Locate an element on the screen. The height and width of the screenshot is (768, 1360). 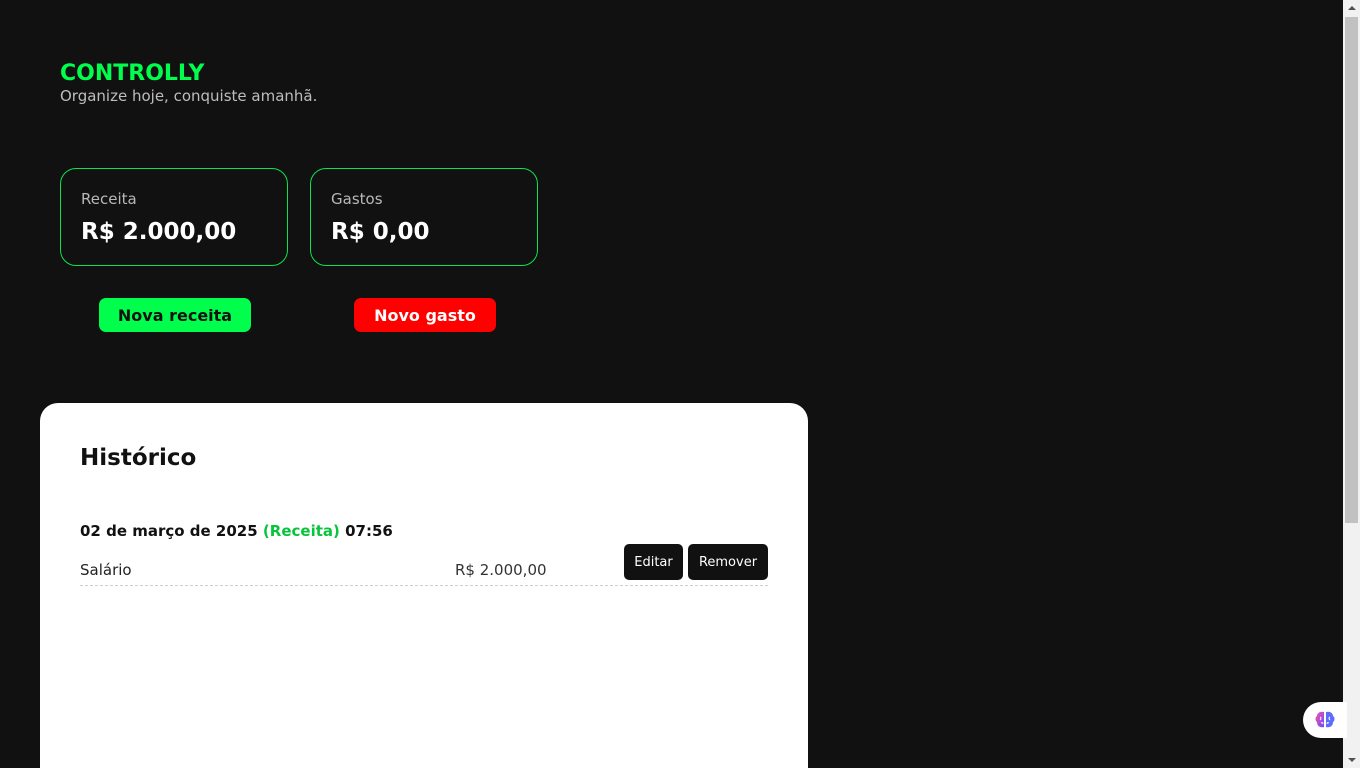
app-title: CONTROLLY is located at coordinates (132, 73).